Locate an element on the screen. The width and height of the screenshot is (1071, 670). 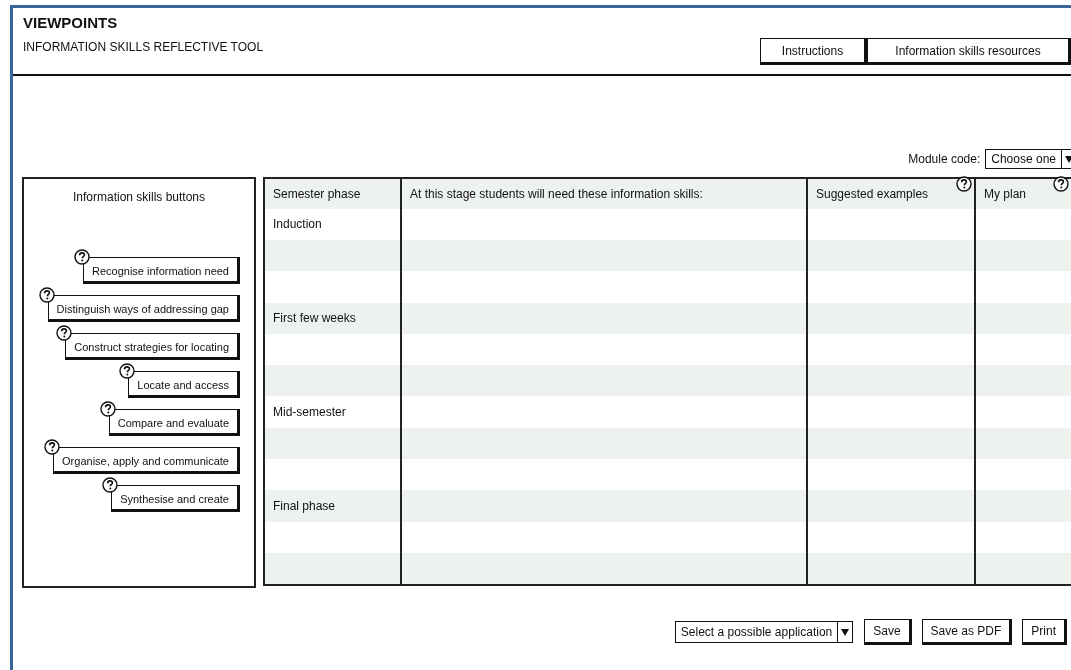
column-header: Semester phase is located at coordinates (317, 193).